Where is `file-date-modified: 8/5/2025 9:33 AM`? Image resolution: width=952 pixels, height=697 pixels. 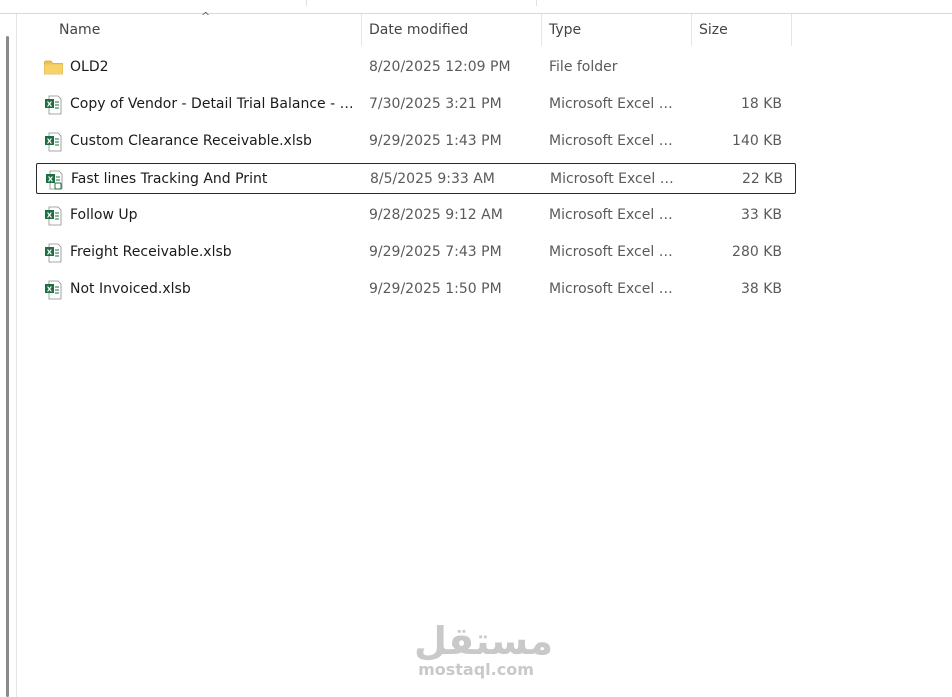 file-date-modified: 8/5/2025 9:33 AM is located at coordinates (432, 179).